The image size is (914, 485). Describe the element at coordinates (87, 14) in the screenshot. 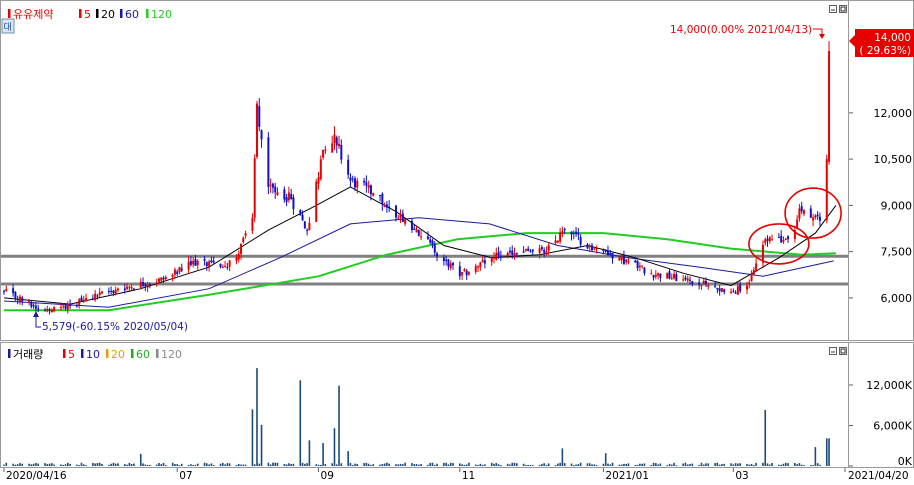

I see `ma5-legend-label: 5` at that location.